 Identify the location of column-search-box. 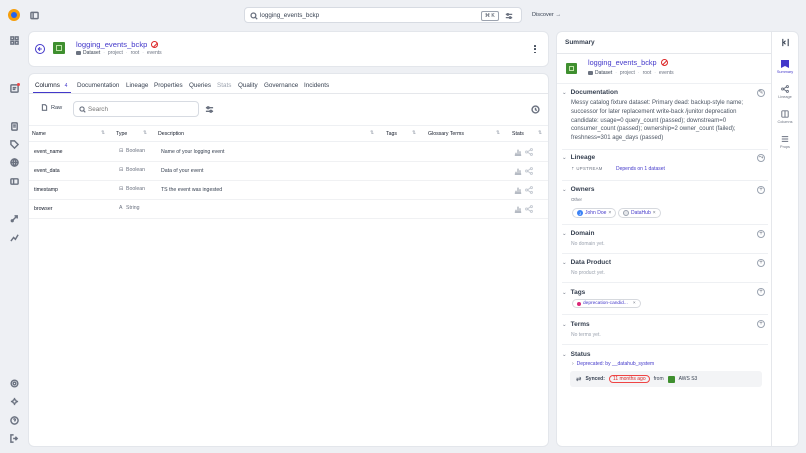
(136, 109).